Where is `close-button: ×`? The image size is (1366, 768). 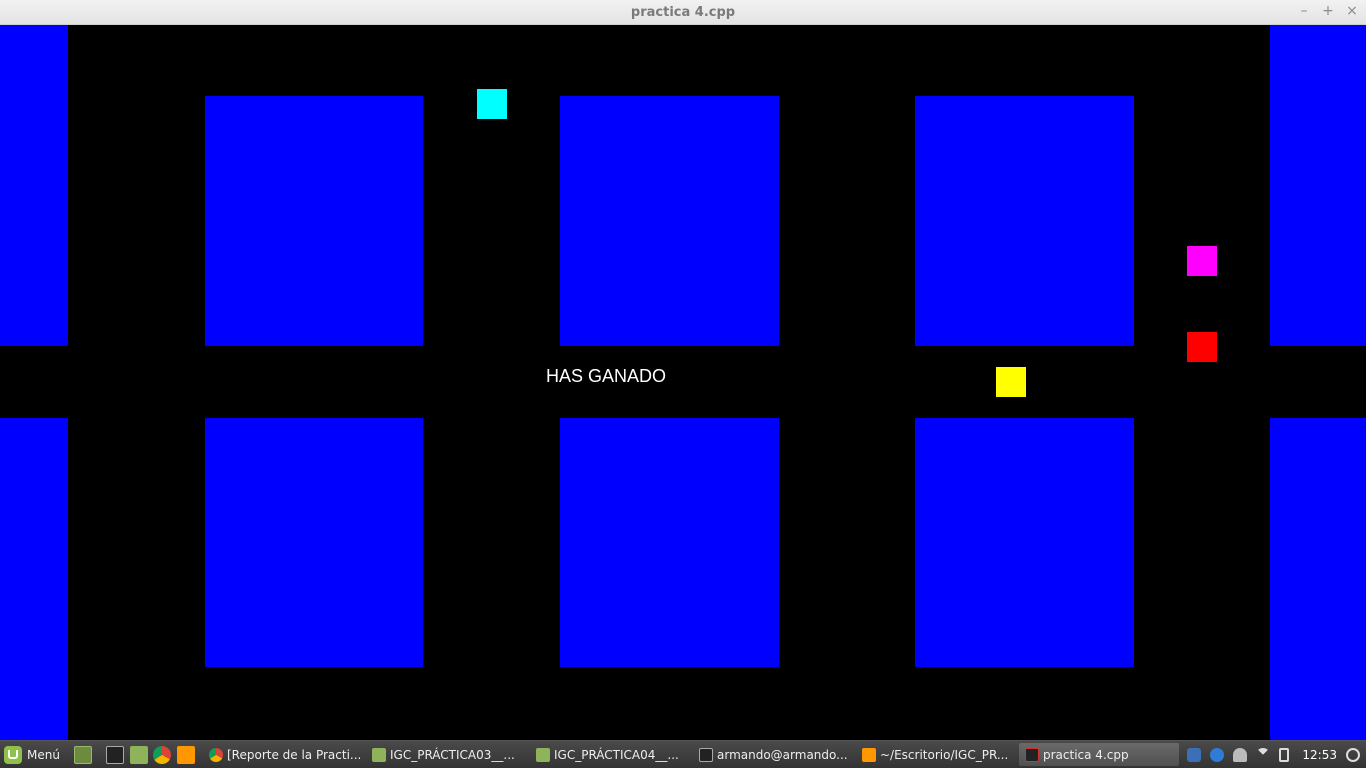
close-button: × is located at coordinates (1352, 11).